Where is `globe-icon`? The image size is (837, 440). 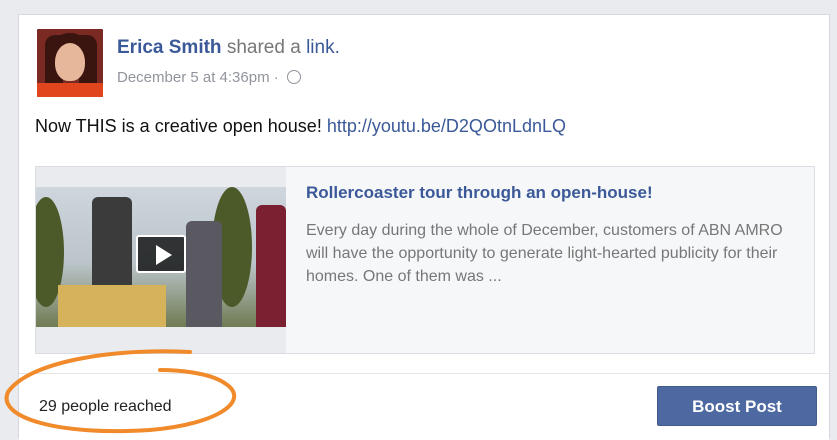 globe-icon is located at coordinates (293, 77).